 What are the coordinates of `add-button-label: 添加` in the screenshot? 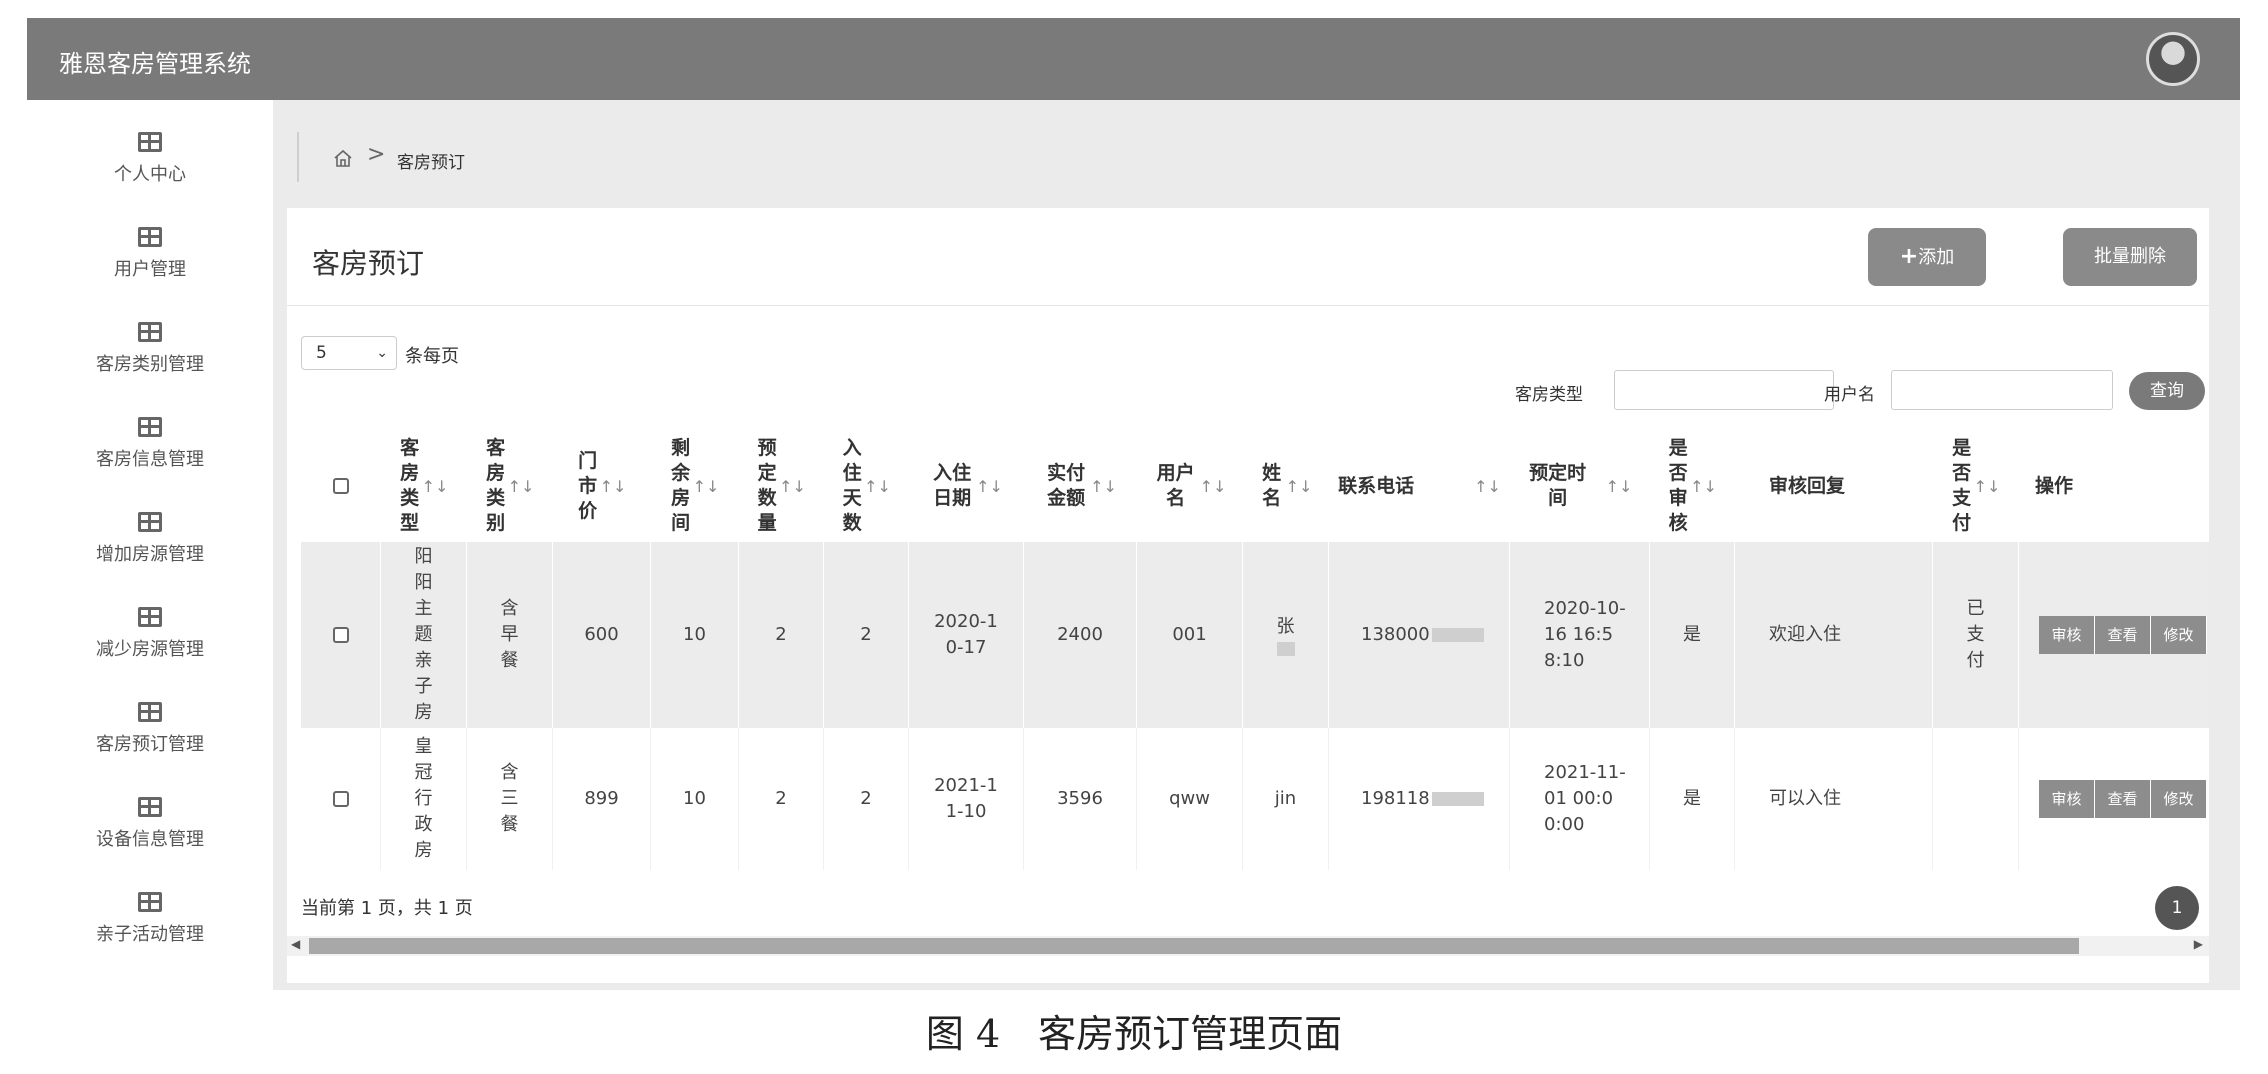 It's located at (1936, 257).